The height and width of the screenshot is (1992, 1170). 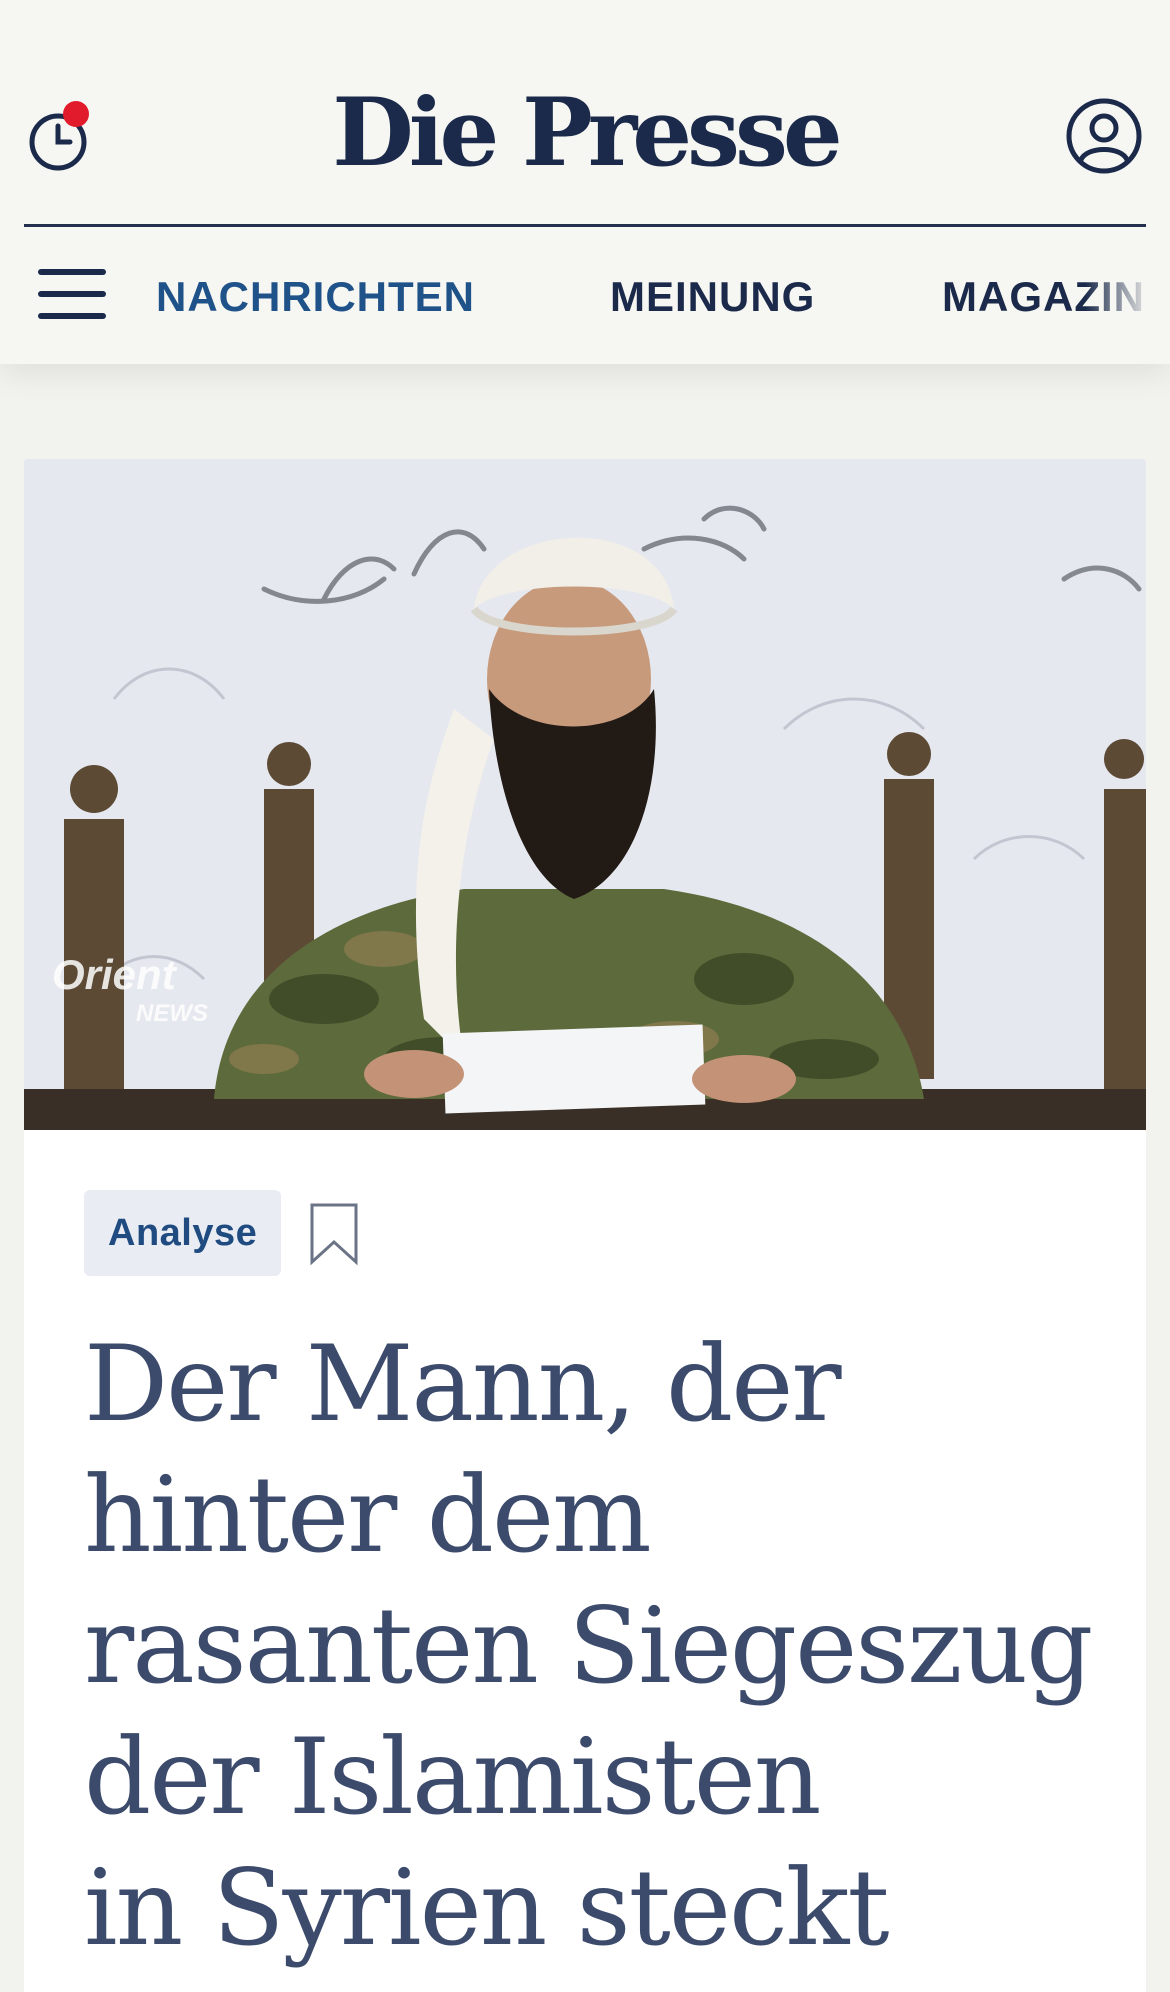 I want to click on article-category-tag: Analyse, so click(x=183, y=1233).